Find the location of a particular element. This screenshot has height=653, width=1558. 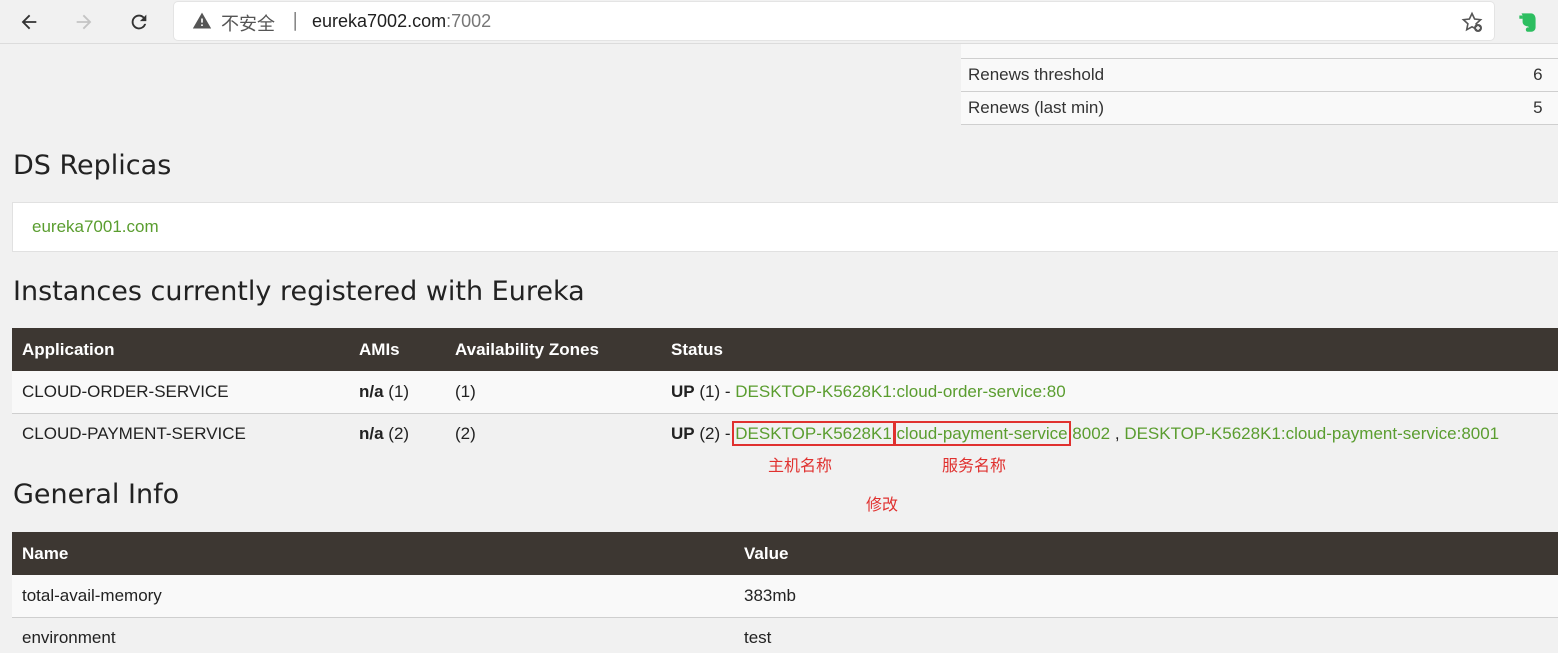

table-header: Name Value is located at coordinates (785, 553).